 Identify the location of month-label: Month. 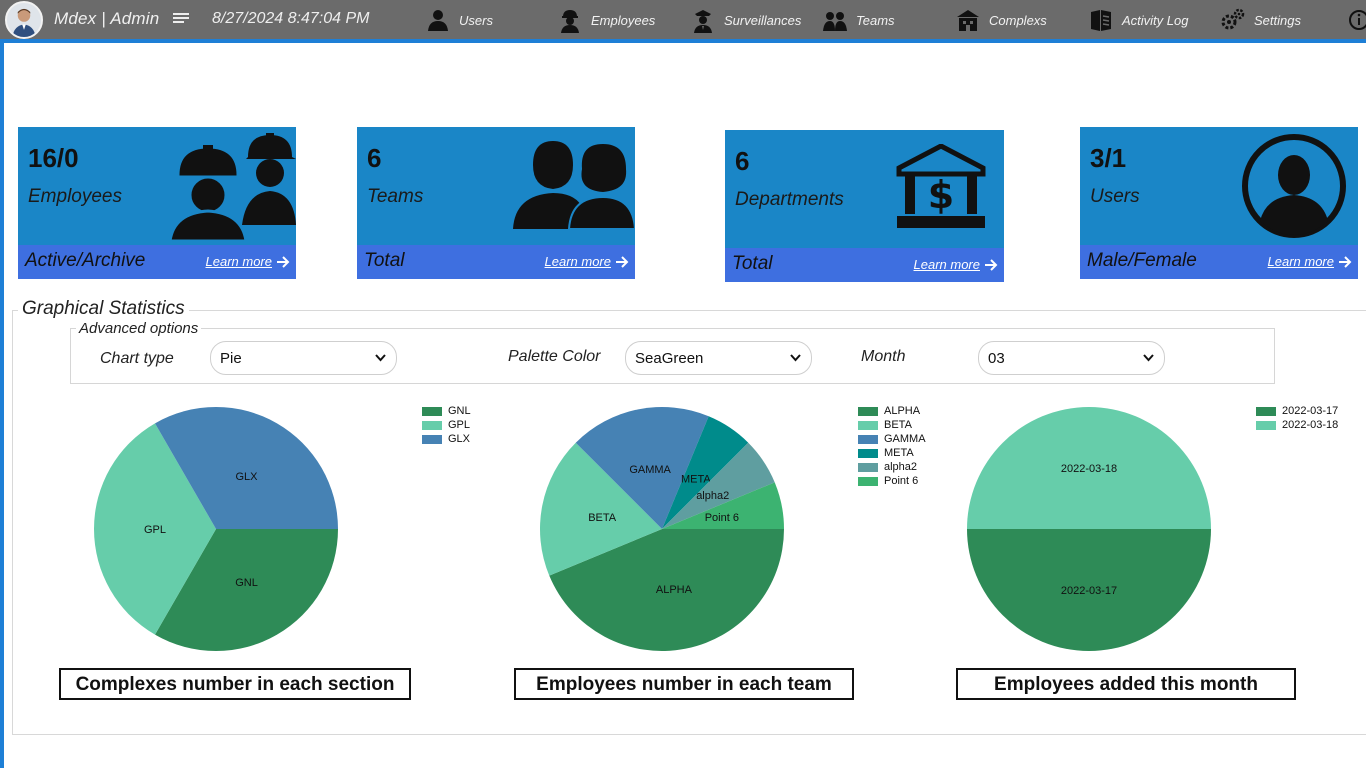
(883, 356).